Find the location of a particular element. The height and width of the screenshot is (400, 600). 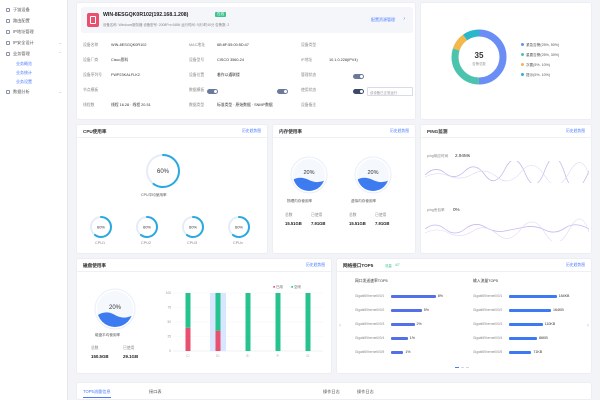

alarm-legend-label: 提示(5%, 10%) is located at coordinates (538, 75).